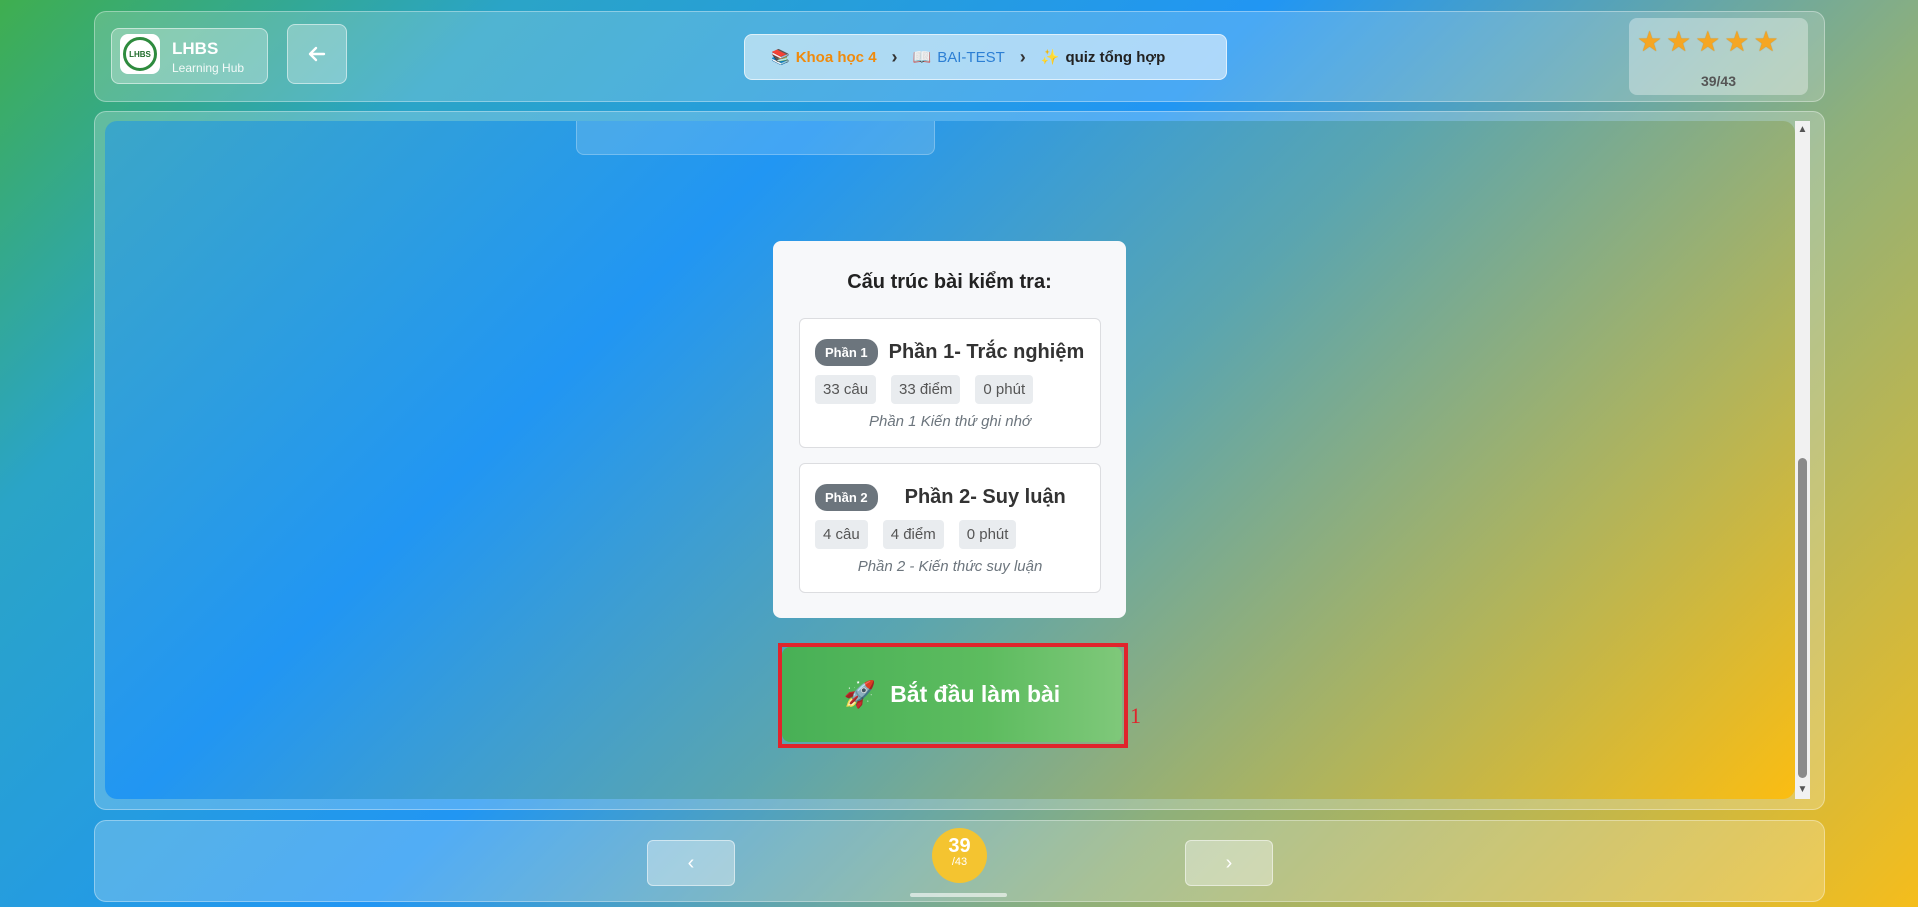 The image size is (1918, 907). What do you see at coordinates (950, 566) in the screenshot?
I see `section-description: Phần 2 - Kiến thức suy luận` at bounding box center [950, 566].